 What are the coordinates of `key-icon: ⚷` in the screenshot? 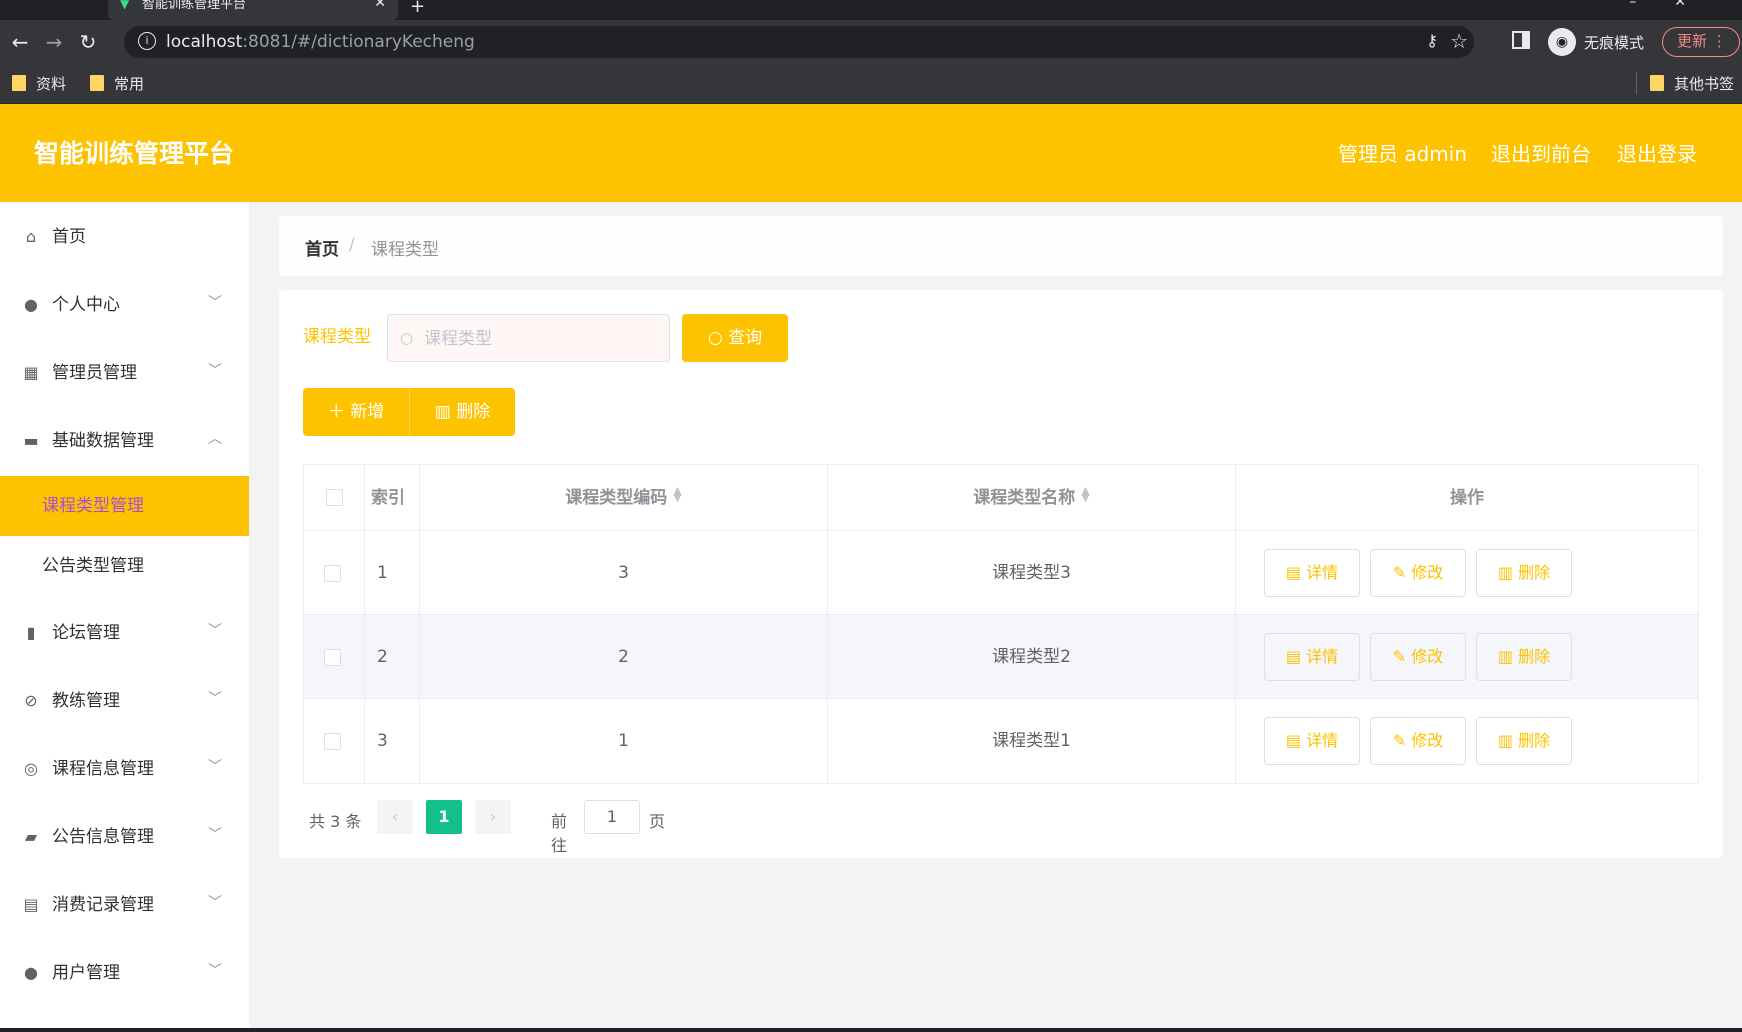 It's located at (1432, 40).